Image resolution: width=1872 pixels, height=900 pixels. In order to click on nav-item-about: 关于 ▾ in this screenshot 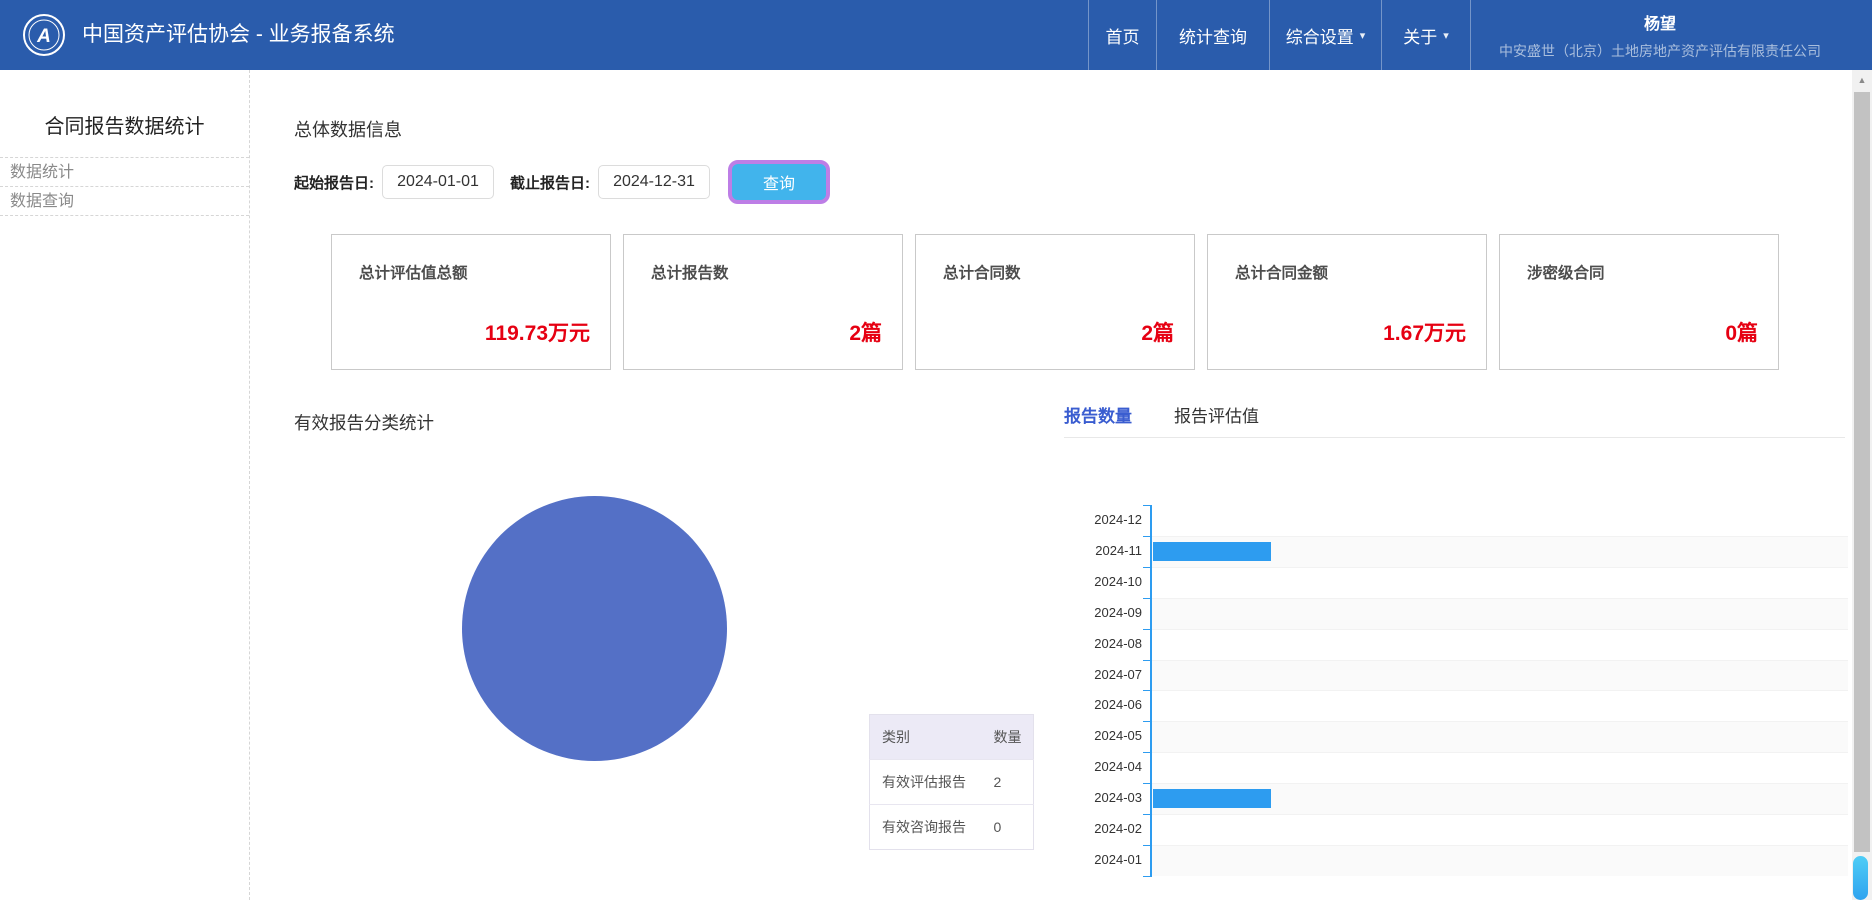, I will do `click(1426, 35)`.